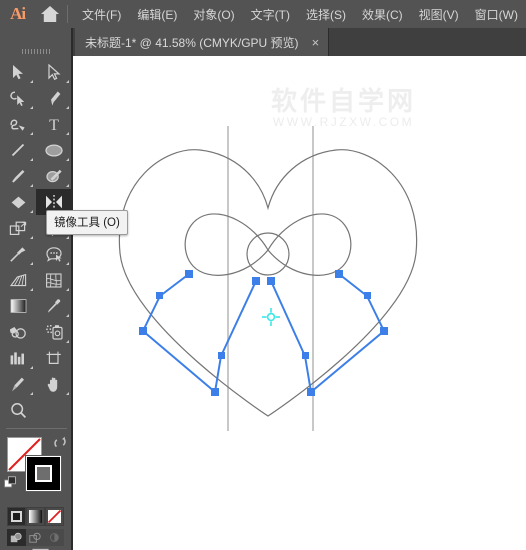 The height and width of the screenshot is (550, 526). Describe the element at coordinates (54, 98) in the screenshot. I see `pen-tool` at that location.